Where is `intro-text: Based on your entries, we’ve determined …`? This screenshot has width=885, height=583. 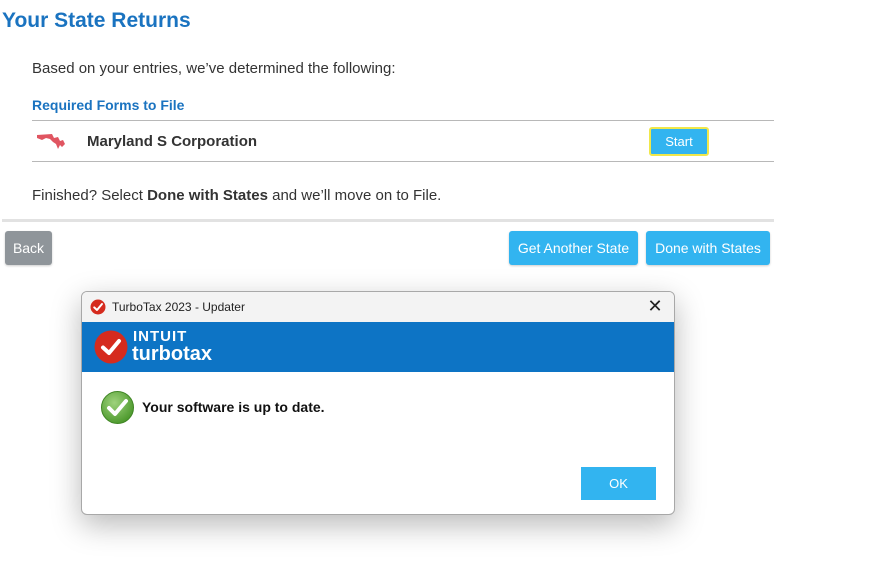
intro-text: Based on your entries, we’ve determined … is located at coordinates (214, 68).